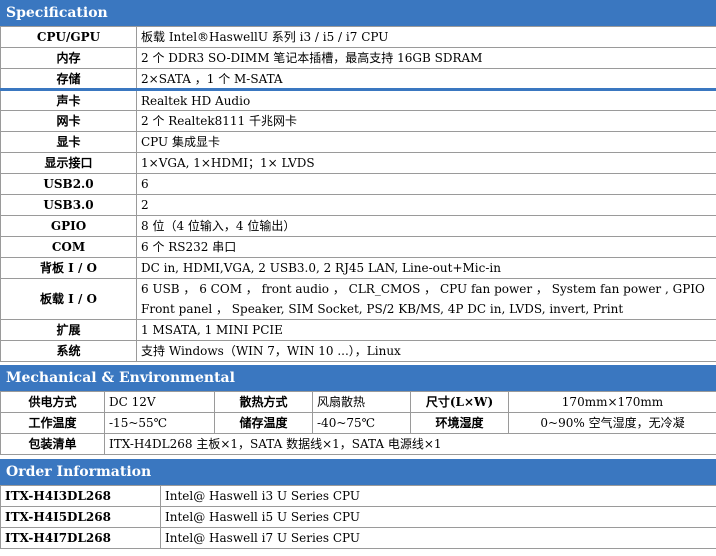 This screenshot has width=716, height=556. Describe the element at coordinates (426, 100) in the screenshot. I see `spec-value: Realtek HD Audio` at that location.